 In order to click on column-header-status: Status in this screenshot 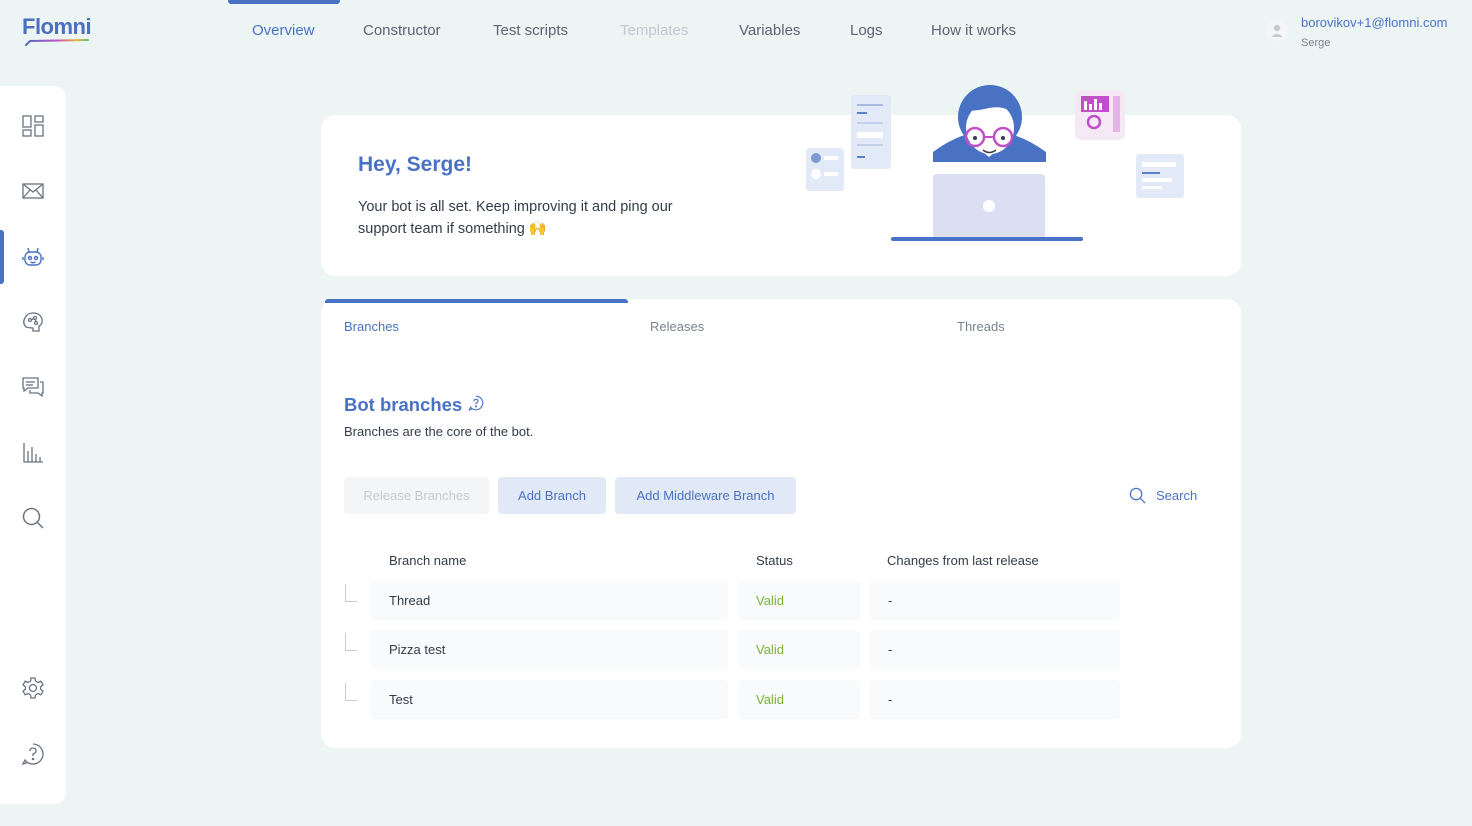, I will do `click(774, 560)`.